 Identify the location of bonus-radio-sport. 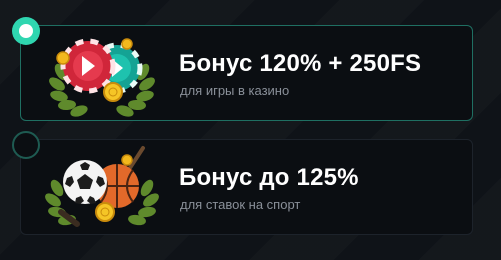
(26, 145).